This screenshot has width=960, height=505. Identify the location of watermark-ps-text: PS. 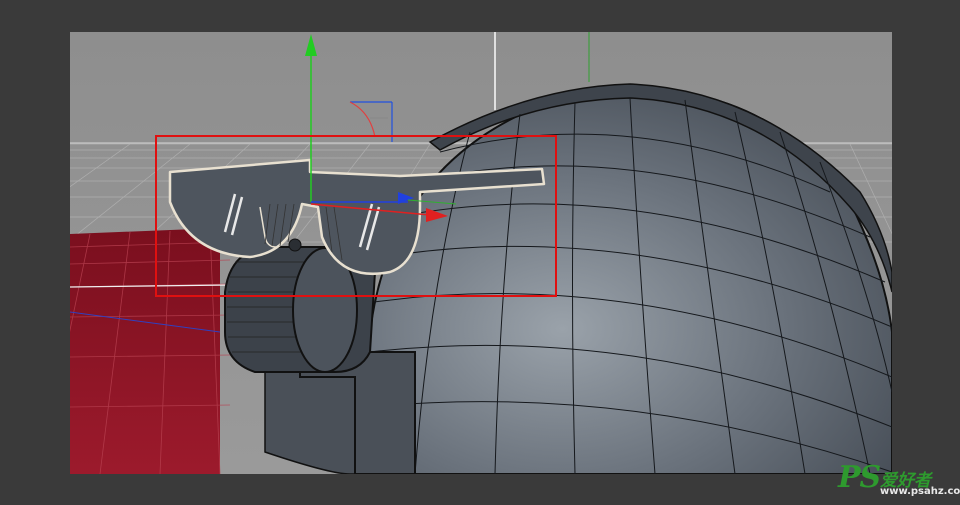
(859, 477).